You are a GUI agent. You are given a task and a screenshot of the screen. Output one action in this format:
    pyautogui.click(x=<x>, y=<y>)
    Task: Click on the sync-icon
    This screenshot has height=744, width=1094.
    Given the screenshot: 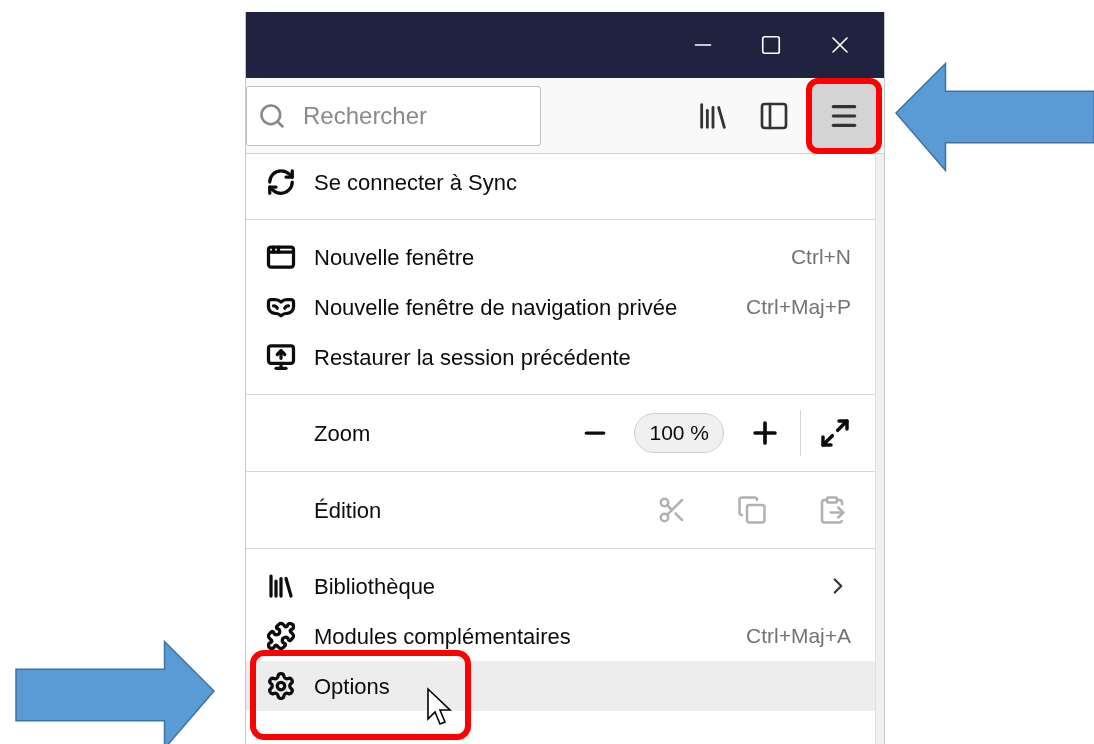 What is the action you would take?
    pyautogui.click(x=281, y=182)
    